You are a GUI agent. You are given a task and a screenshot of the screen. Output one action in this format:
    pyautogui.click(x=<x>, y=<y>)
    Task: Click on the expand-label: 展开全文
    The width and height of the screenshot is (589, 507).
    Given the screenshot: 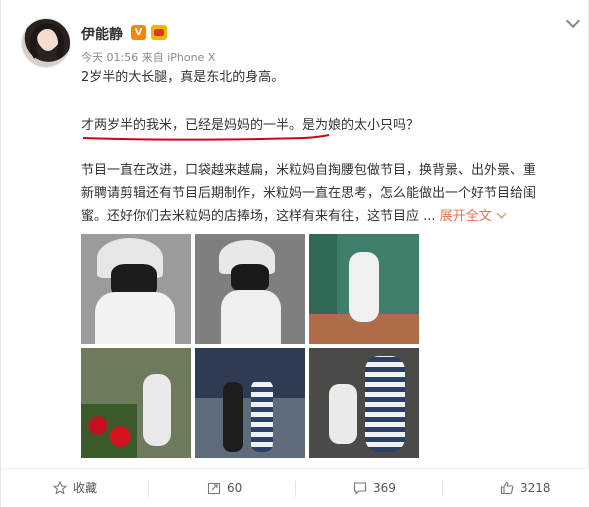 What is the action you would take?
    pyautogui.click(x=465, y=216)
    